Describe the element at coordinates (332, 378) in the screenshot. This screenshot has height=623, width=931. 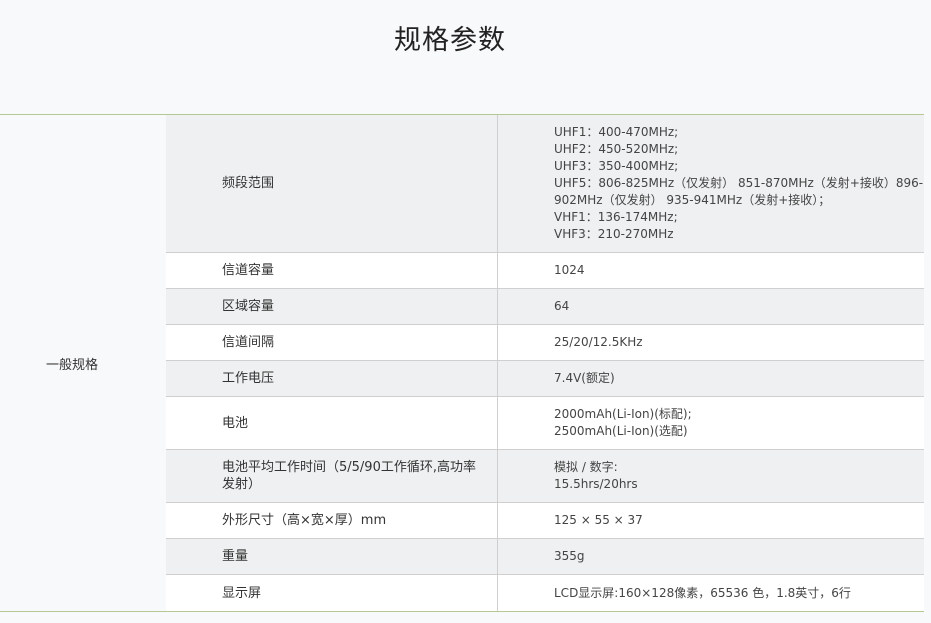
I see `spec-name-voltage: 工作电压` at that location.